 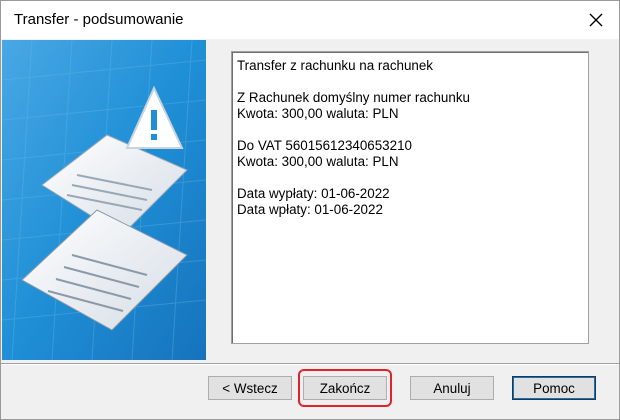 I want to click on close-button, so click(x=596, y=20).